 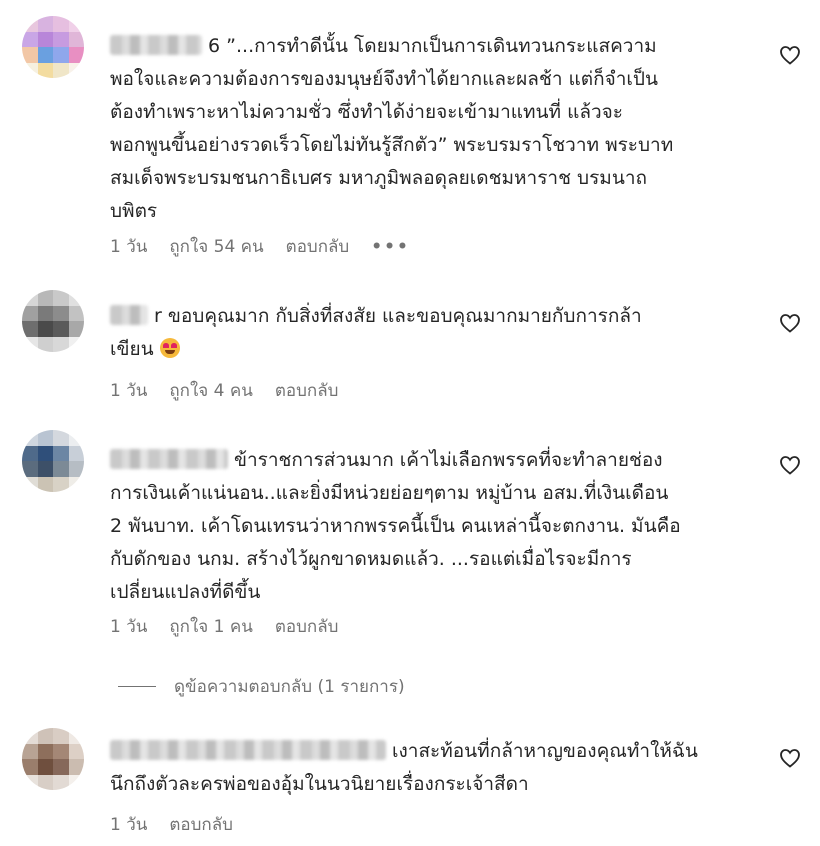 I want to click on like-count: ถูกใจ 1 คน, so click(x=210, y=626).